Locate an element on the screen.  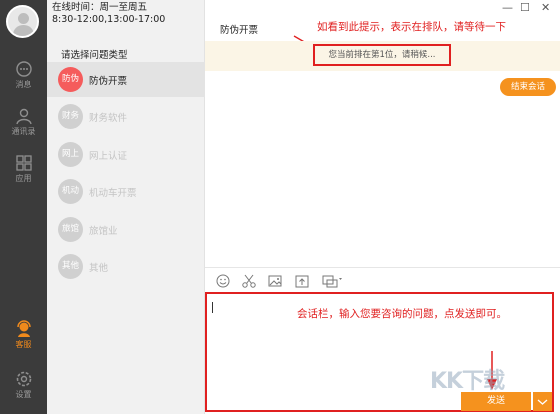
category-badge: 防伪 is located at coordinates (70, 79).